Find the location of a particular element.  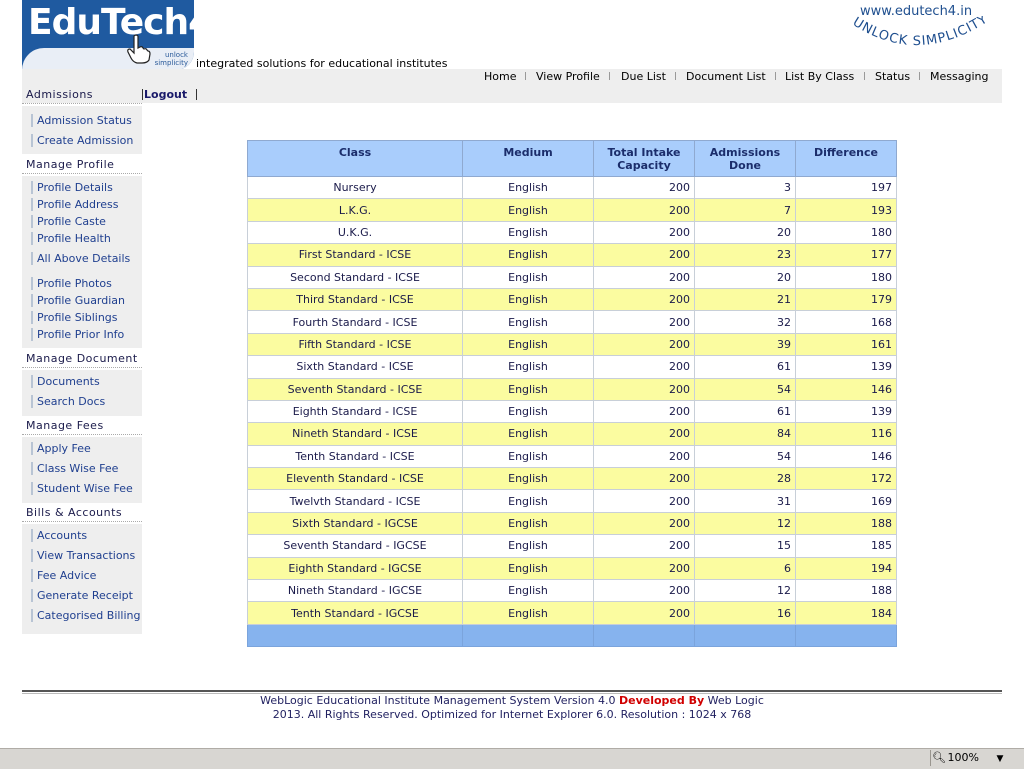

nav-home: Home is located at coordinates (500, 76).